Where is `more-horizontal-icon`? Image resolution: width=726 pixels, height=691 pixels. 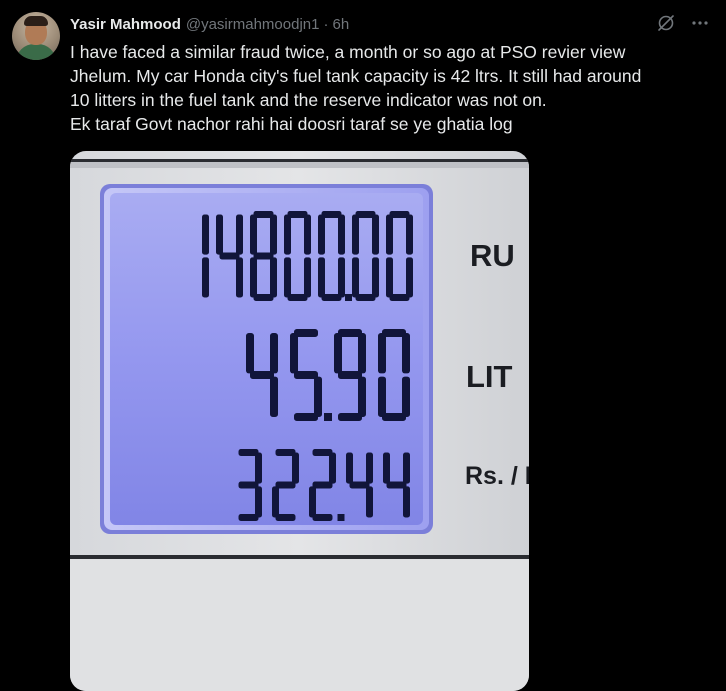 more-horizontal-icon is located at coordinates (700, 23).